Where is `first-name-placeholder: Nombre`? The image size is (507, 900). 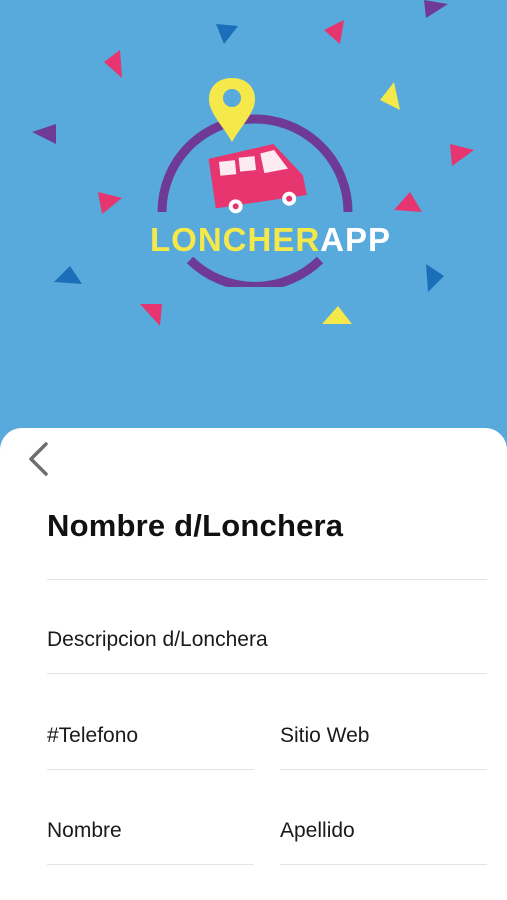 first-name-placeholder: Nombre is located at coordinates (84, 830).